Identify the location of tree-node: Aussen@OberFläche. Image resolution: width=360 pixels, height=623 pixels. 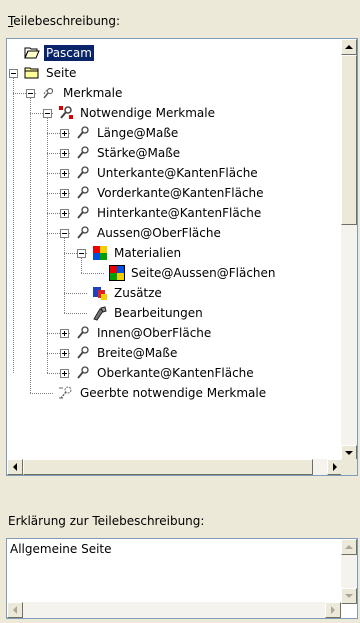
(141, 233).